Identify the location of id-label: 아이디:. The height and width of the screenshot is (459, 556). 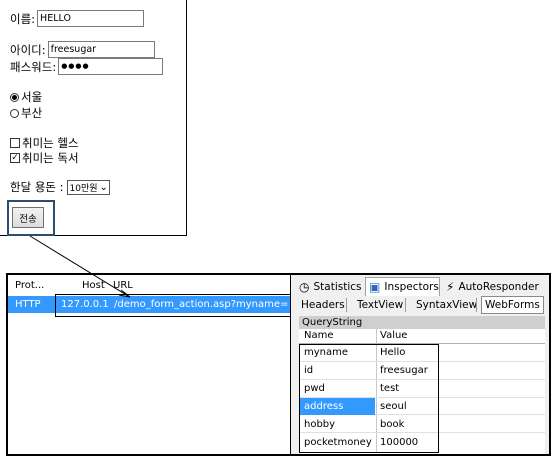
(28, 49).